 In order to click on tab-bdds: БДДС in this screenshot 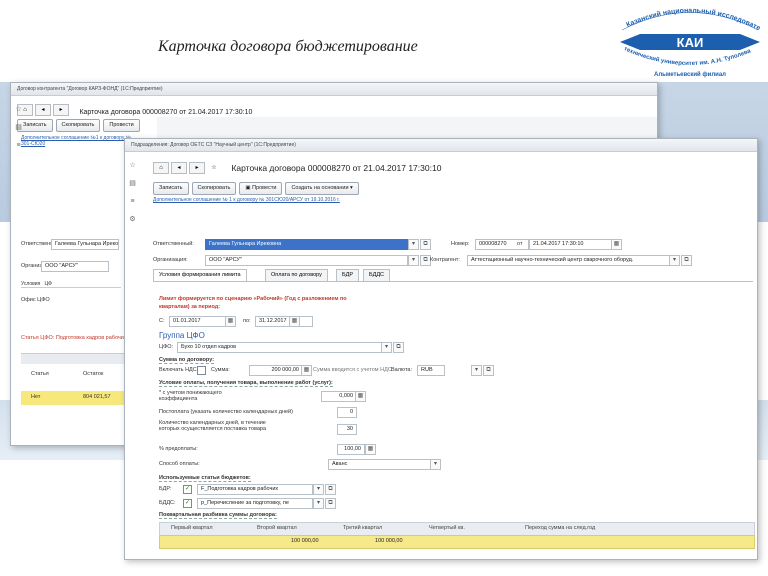, I will do `click(377, 275)`.